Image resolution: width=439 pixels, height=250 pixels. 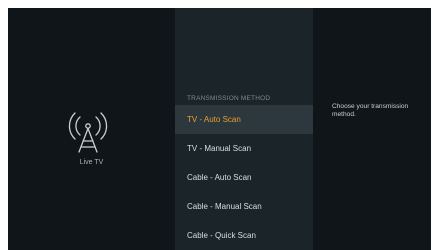 What do you see at coordinates (244, 148) in the screenshot?
I see `menu-item-tv-manual-scan: TV - Manual Scan` at bounding box center [244, 148].